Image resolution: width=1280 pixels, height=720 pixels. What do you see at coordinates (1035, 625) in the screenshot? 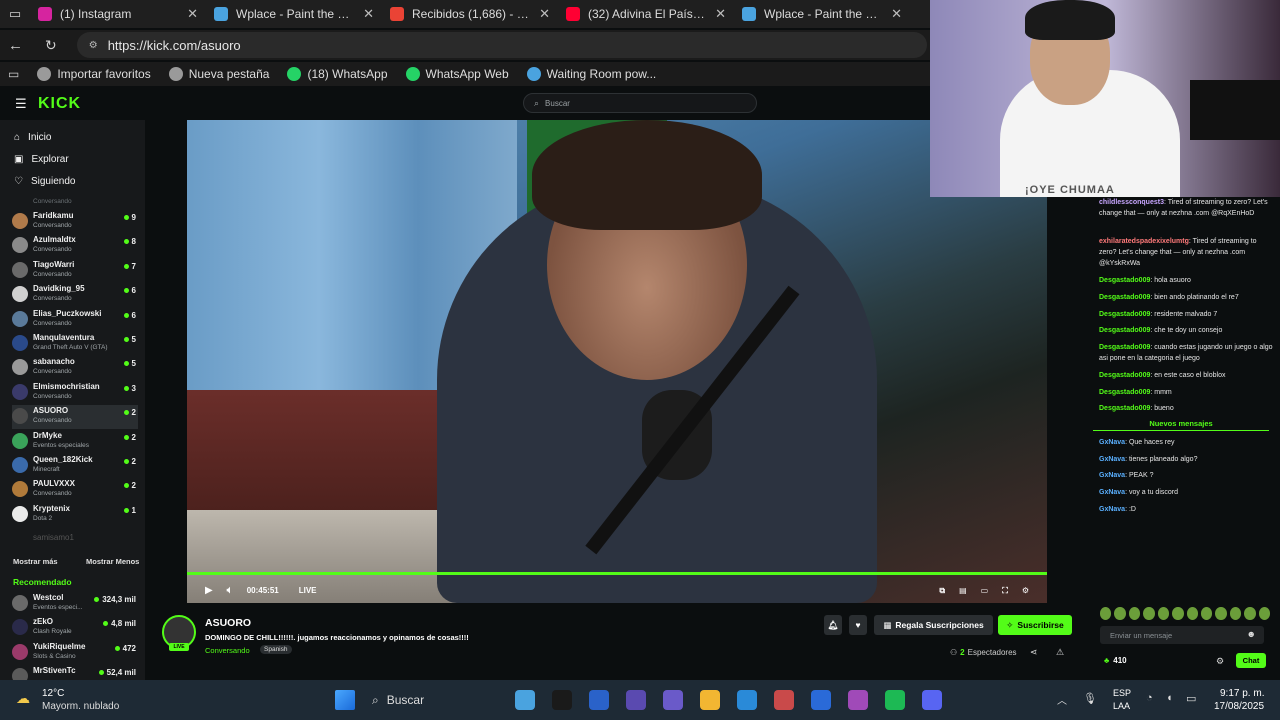
I see `subscribe-button: ✧ Suscribirse` at bounding box center [1035, 625].